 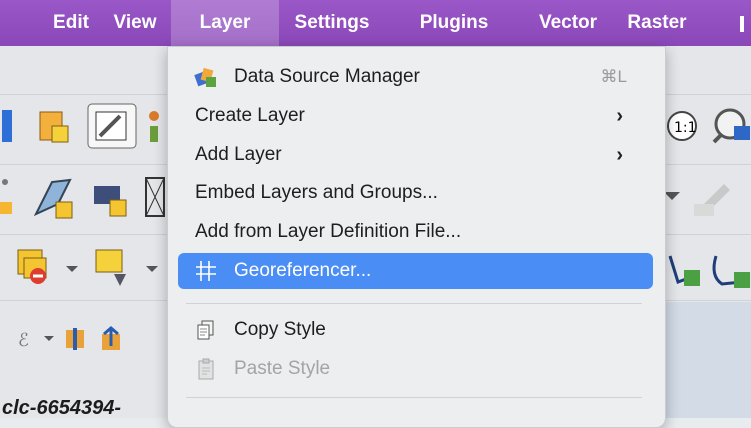 I want to click on add-point-layer-icon, so click(x=112, y=268).